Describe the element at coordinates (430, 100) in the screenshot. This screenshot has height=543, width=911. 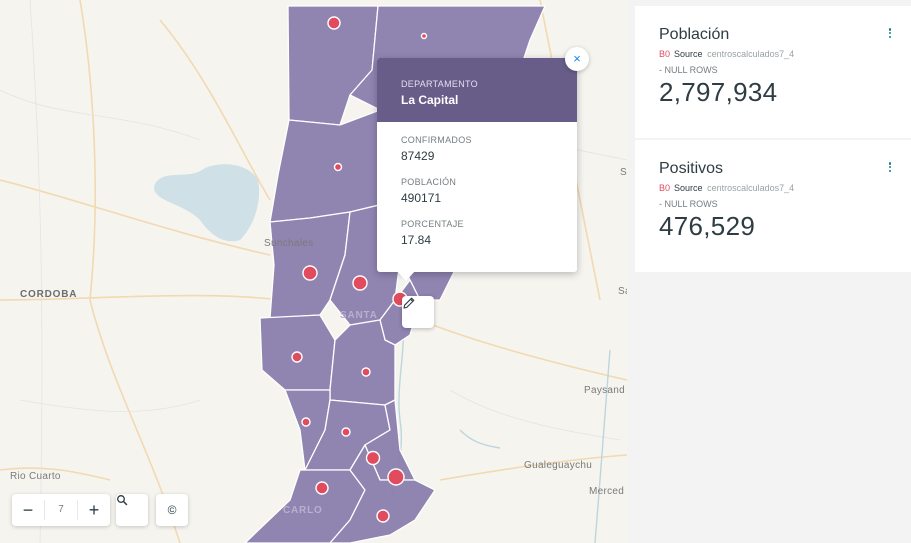
I see `department-value: La Capital` at that location.